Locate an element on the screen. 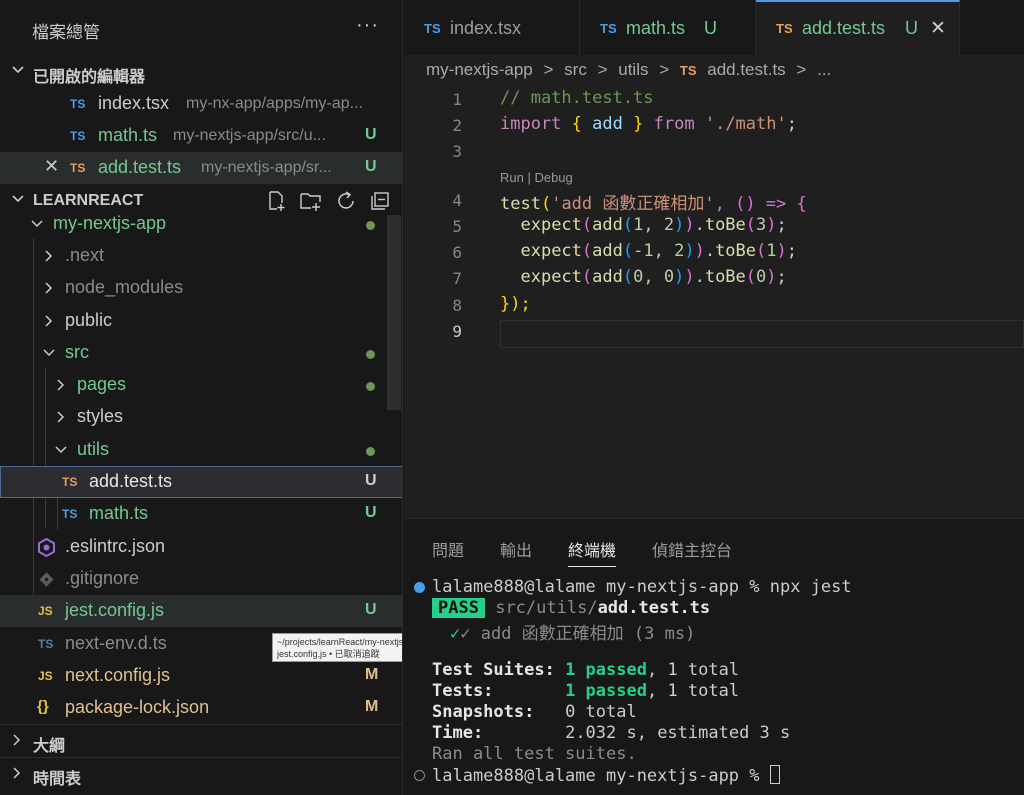 Image resolution: width=1024 pixels, height=795 pixels. tree-label: package-lock.json is located at coordinates (137, 707).